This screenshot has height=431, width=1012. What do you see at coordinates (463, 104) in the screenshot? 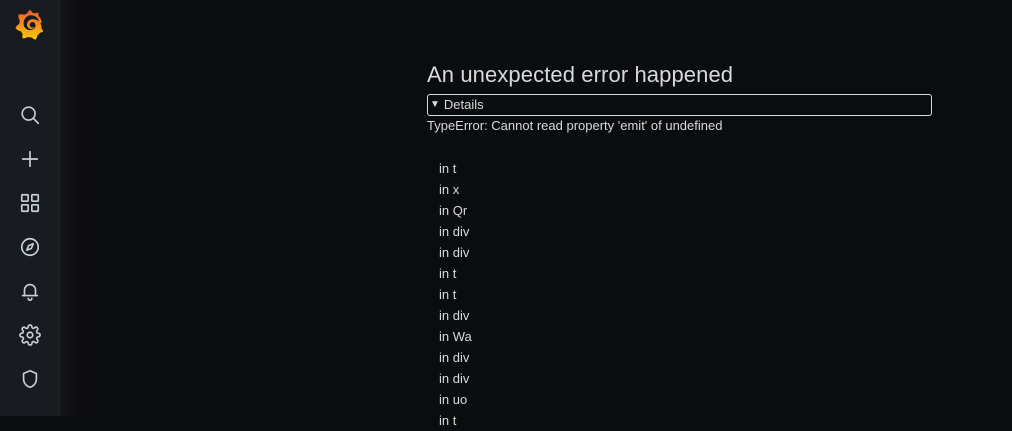
I see `details-label: Details` at bounding box center [463, 104].